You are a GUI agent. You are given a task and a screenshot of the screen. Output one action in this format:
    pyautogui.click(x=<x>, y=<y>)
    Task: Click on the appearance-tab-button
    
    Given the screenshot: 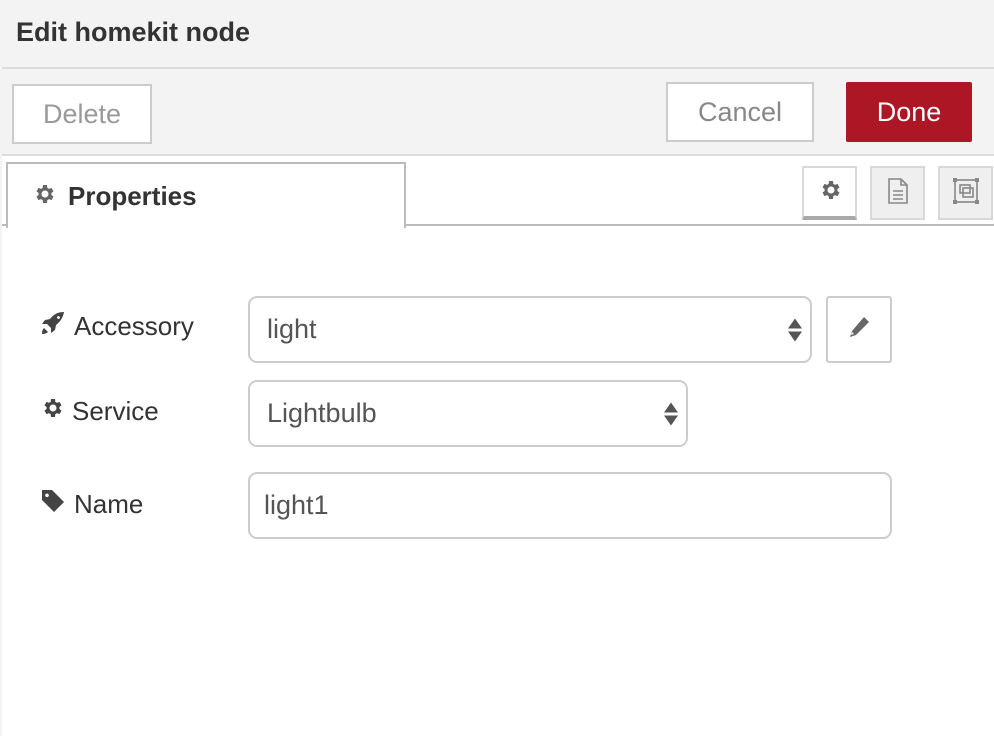 What is the action you would take?
    pyautogui.click(x=965, y=193)
    